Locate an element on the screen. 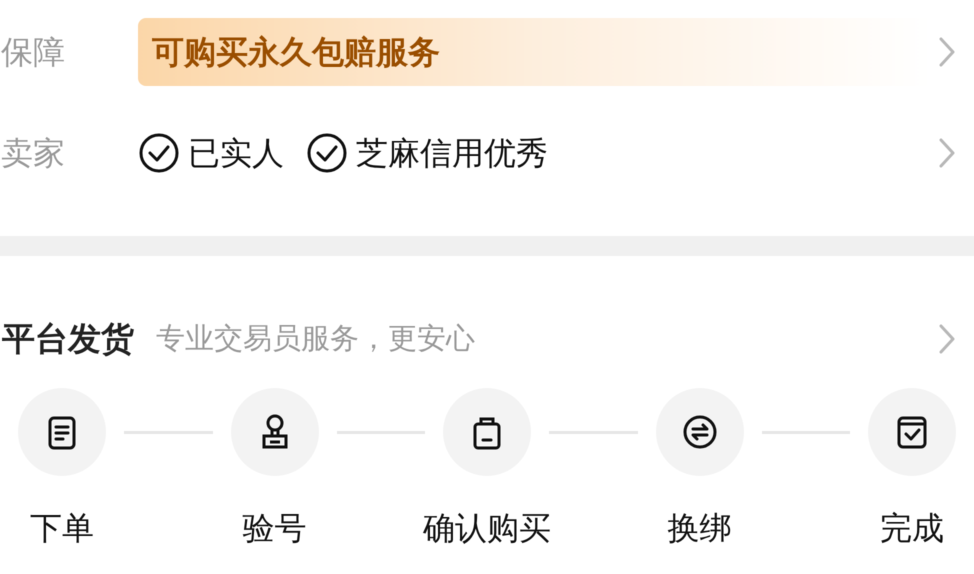 The image size is (974, 574). seller-badge-label: 已实人 is located at coordinates (236, 153).